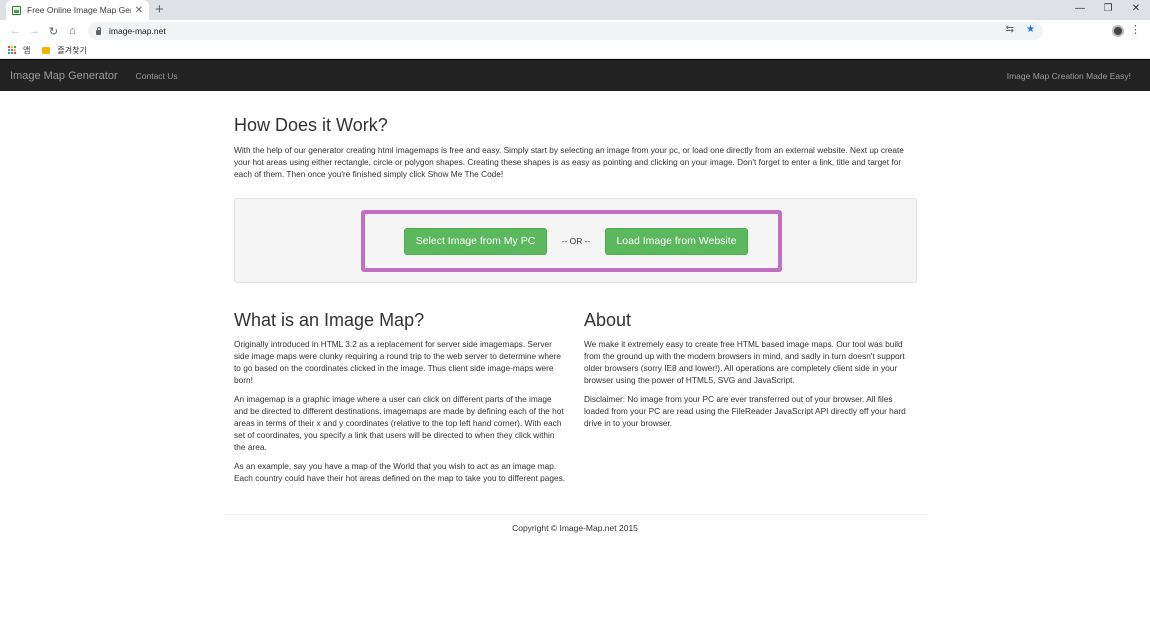 The image size is (1150, 629). What do you see at coordinates (71, 50) in the screenshot?
I see `bookmarks-folder-label: 즐겨찾기` at bounding box center [71, 50].